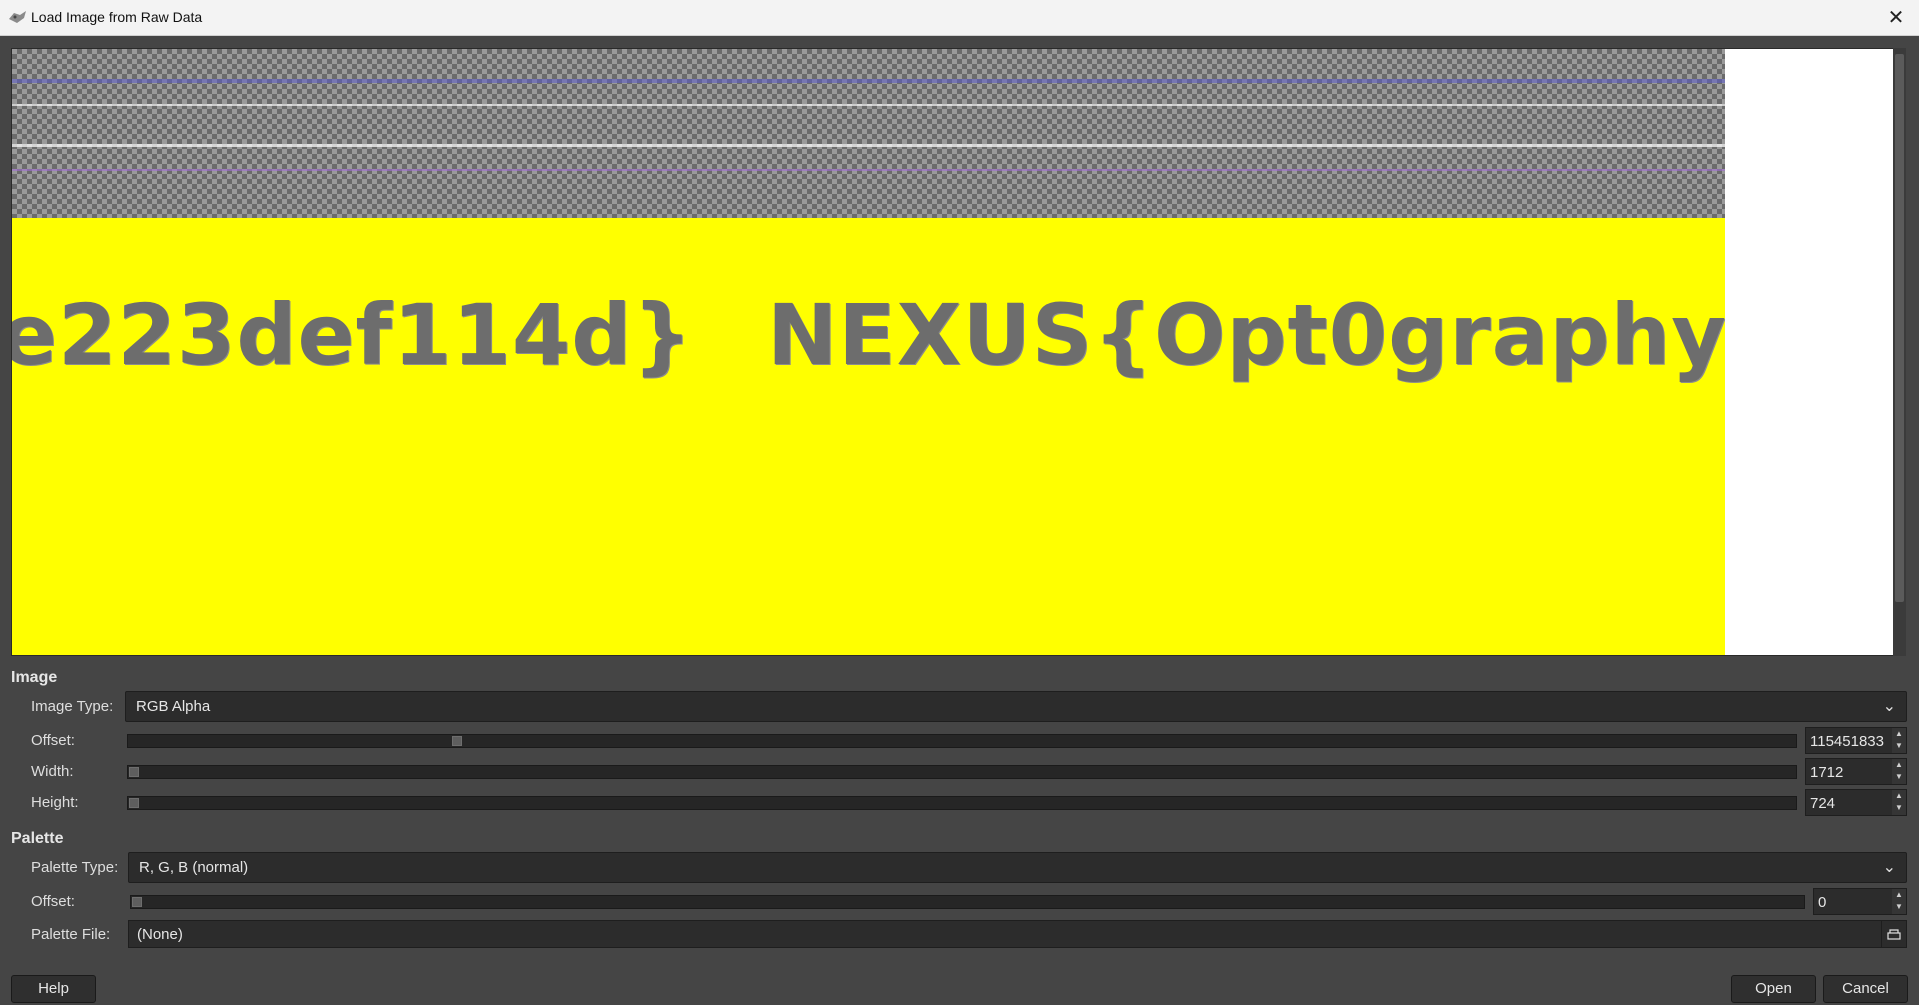 Image resolution: width=1919 pixels, height=1005 pixels. What do you see at coordinates (72, 706) in the screenshot?
I see `image-type-label: Image Type:` at bounding box center [72, 706].